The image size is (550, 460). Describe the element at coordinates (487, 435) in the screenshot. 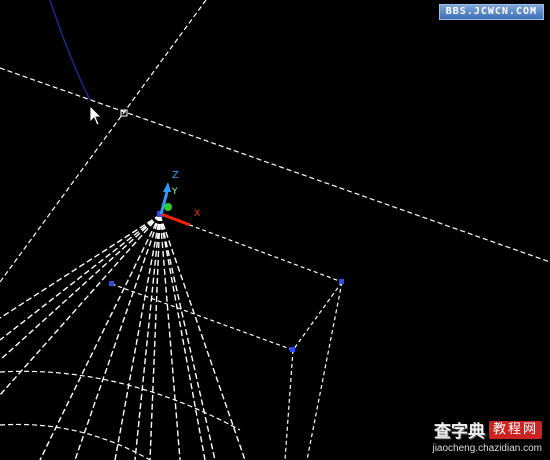

I see `bottom-watermark: 查字典 教程网 jiaocheng.chazidian.com` at that location.